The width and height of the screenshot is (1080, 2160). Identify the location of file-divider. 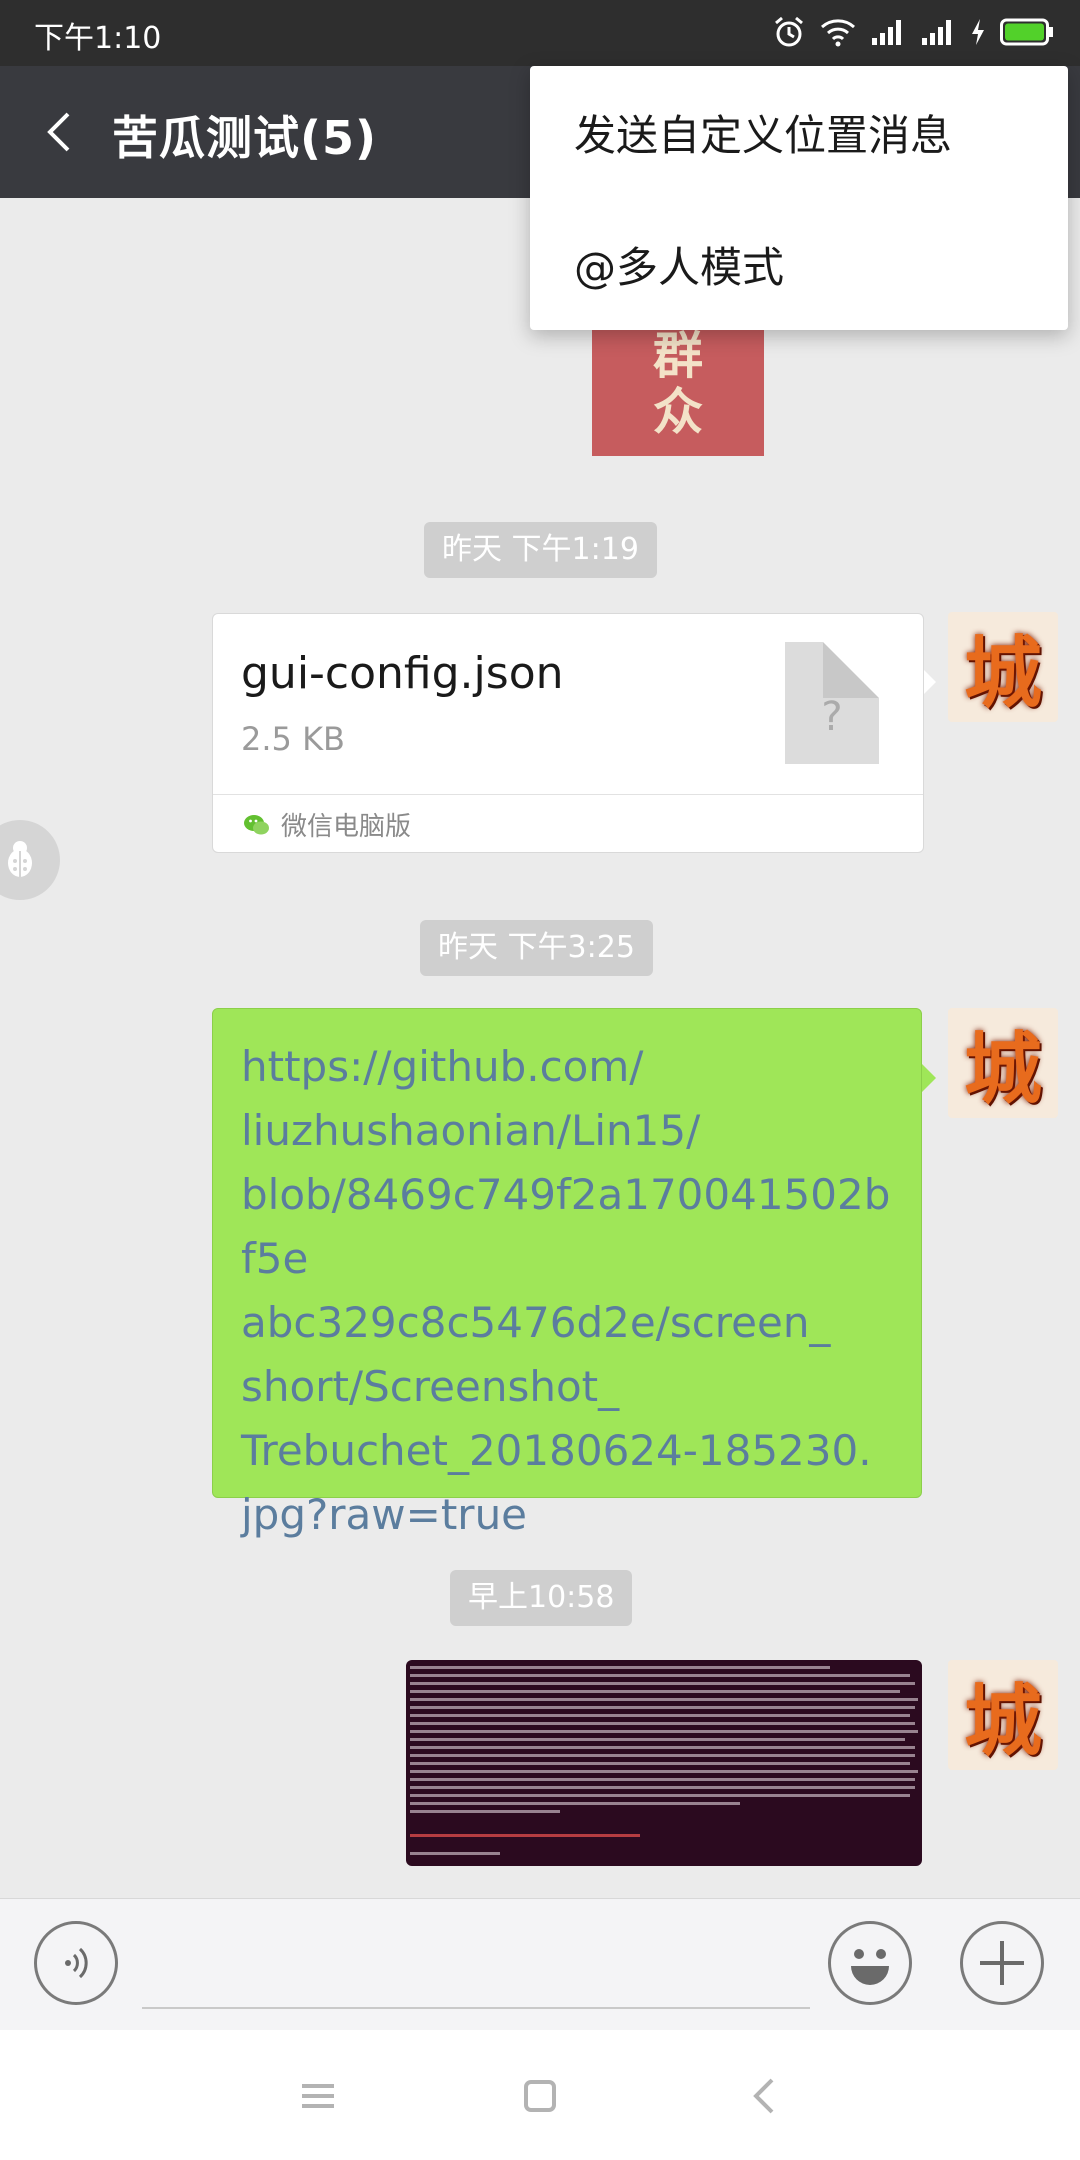
(568, 794).